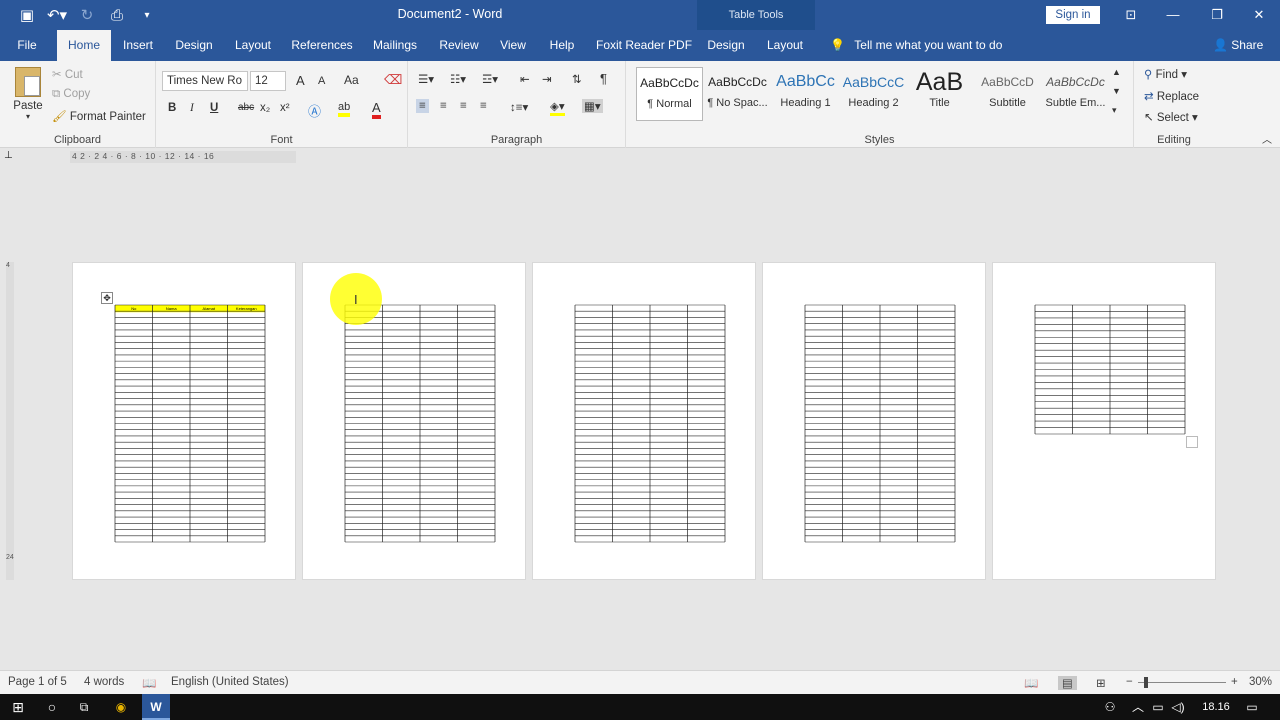  What do you see at coordinates (37, 682) in the screenshot?
I see `page-count: Page 1 of 5` at bounding box center [37, 682].